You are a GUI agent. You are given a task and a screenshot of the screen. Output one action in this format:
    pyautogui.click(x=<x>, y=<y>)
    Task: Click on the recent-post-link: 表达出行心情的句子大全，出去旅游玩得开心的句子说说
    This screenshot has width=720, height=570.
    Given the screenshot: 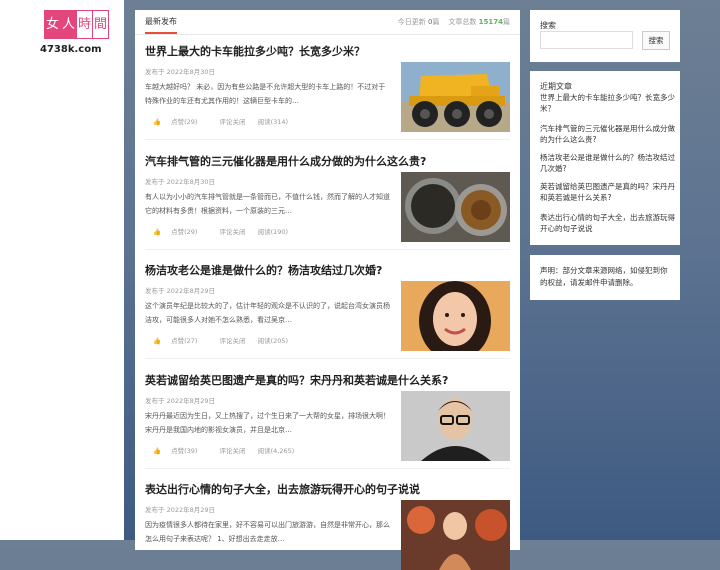 What is the action you would take?
    pyautogui.click(x=607, y=223)
    